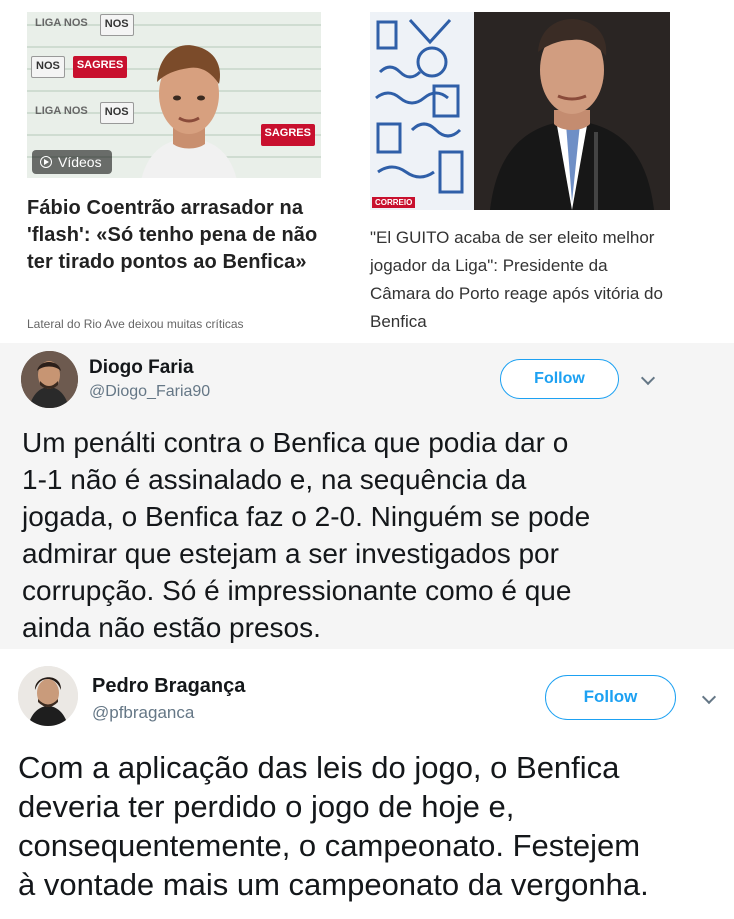 This screenshot has width=734, height=919. Describe the element at coordinates (422, 111) in the screenshot. I see `azulejo-mural` at that location.